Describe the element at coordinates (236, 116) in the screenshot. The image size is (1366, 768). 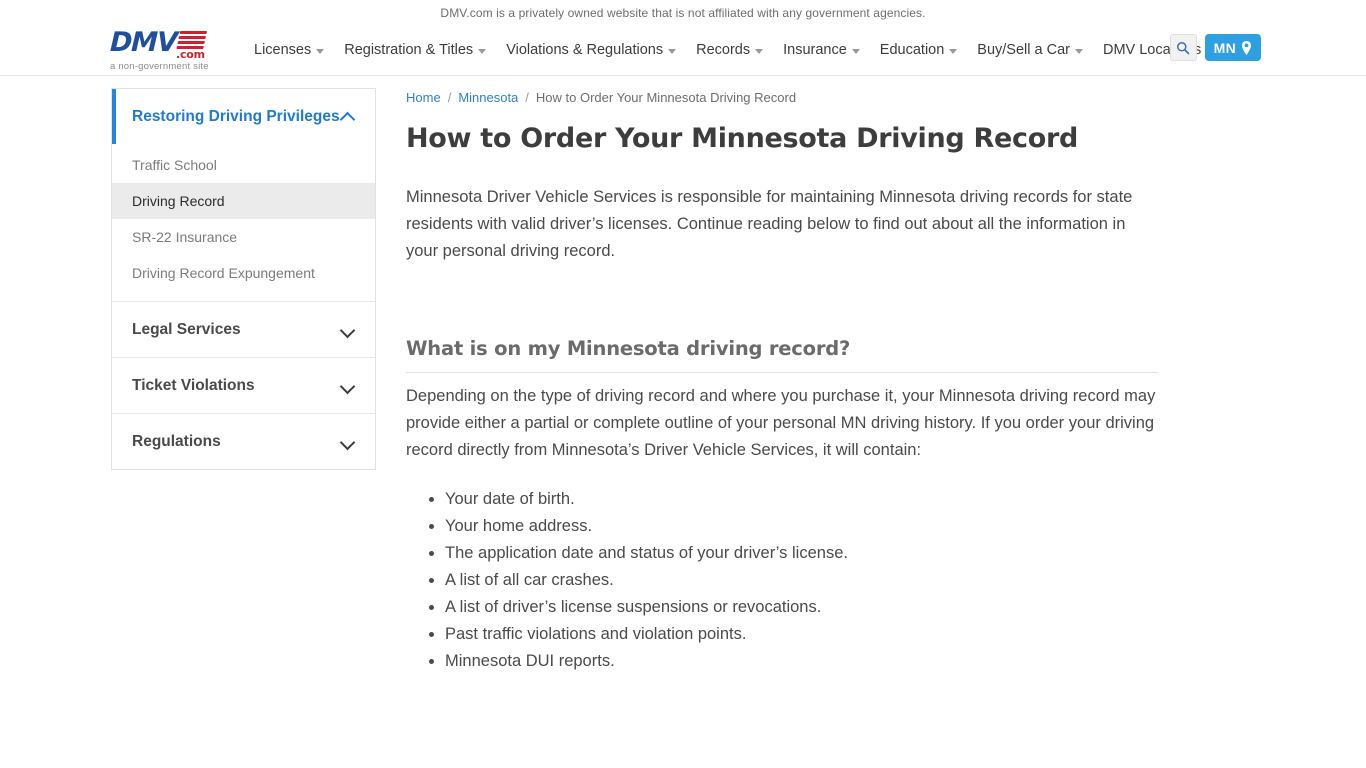
I see `sidebar-section-label: Restoring Driving Privileges` at that location.